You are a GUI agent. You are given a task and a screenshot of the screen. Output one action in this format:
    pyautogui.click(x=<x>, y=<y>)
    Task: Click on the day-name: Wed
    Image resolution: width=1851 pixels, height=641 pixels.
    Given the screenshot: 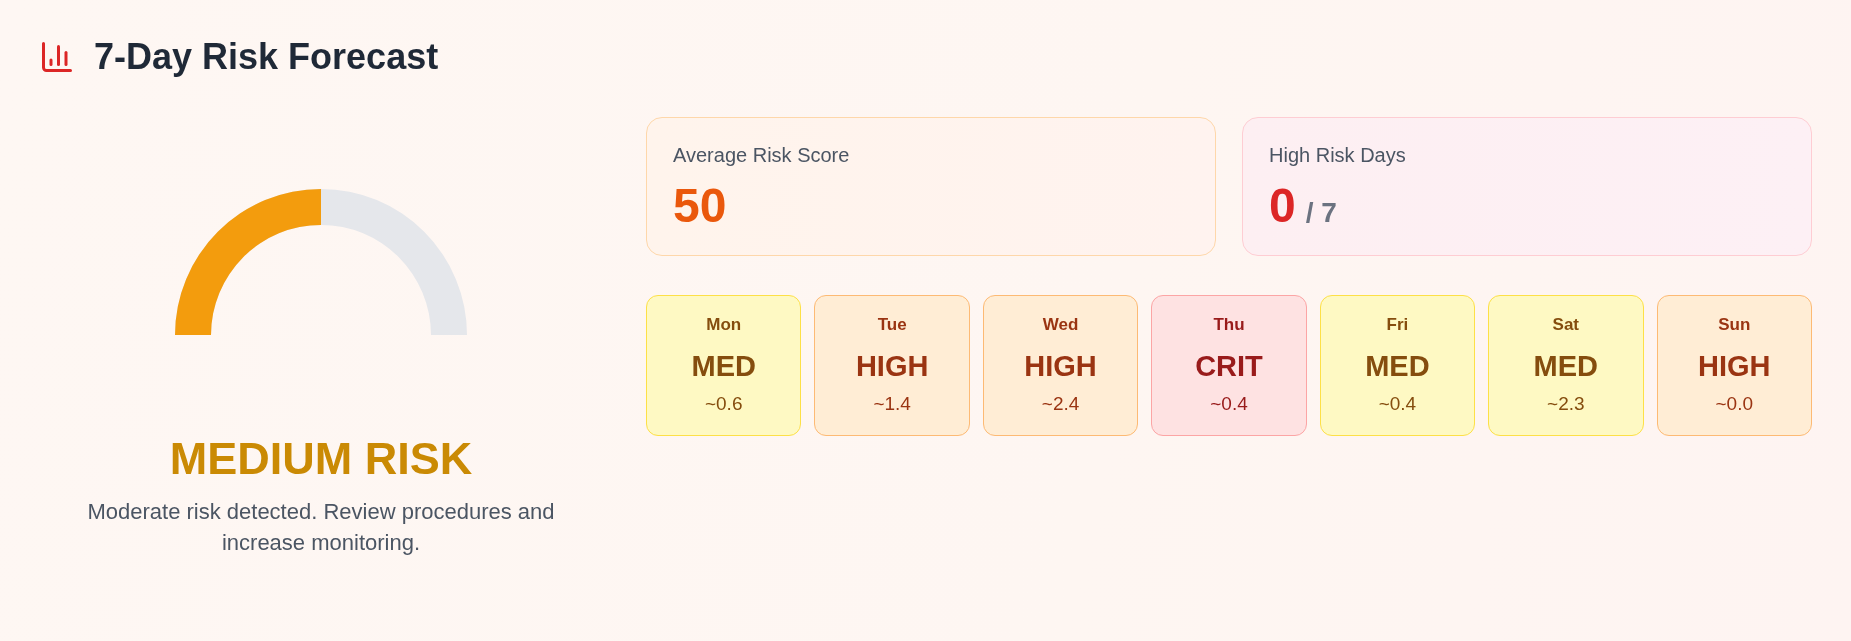 What is the action you would take?
    pyautogui.click(x=1060, y=324)
    